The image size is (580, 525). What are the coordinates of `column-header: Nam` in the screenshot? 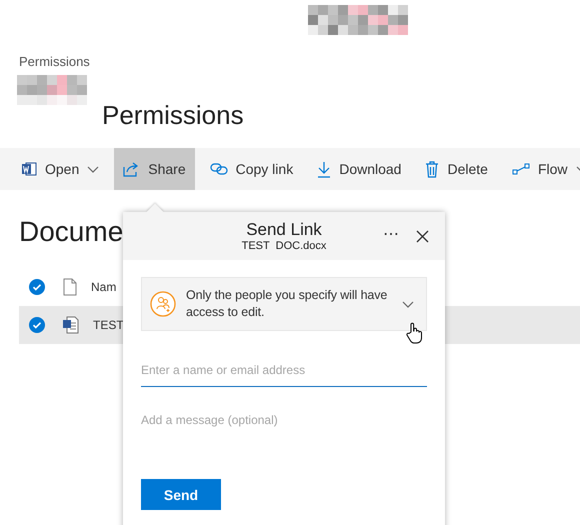 It's located at (103, 287).